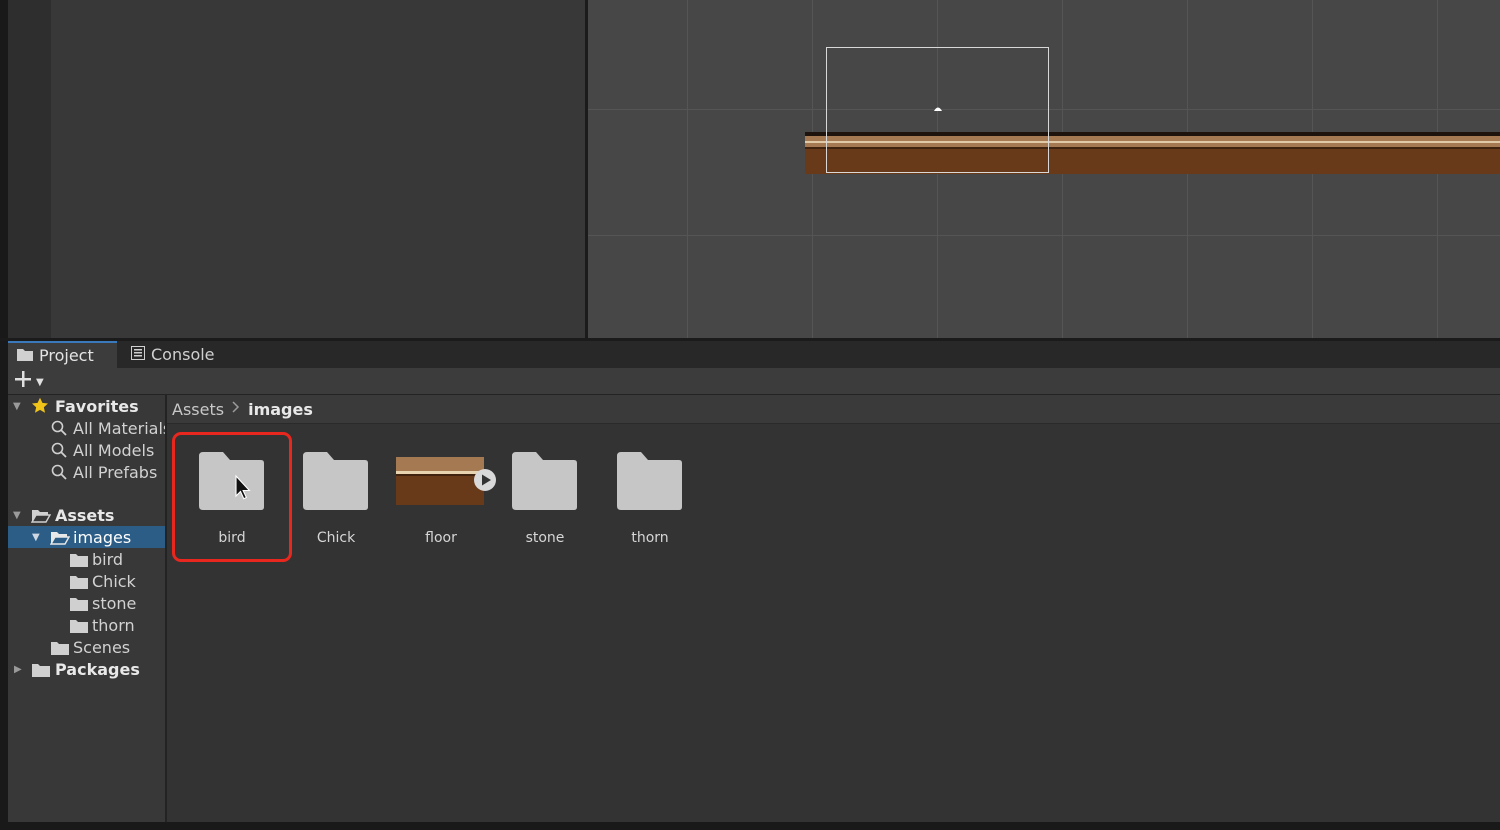  What do you see at coordinates (198, 409) in the screenshot?
I see `breadcrumb-assets: Assets` at bounding box center [198, 409].